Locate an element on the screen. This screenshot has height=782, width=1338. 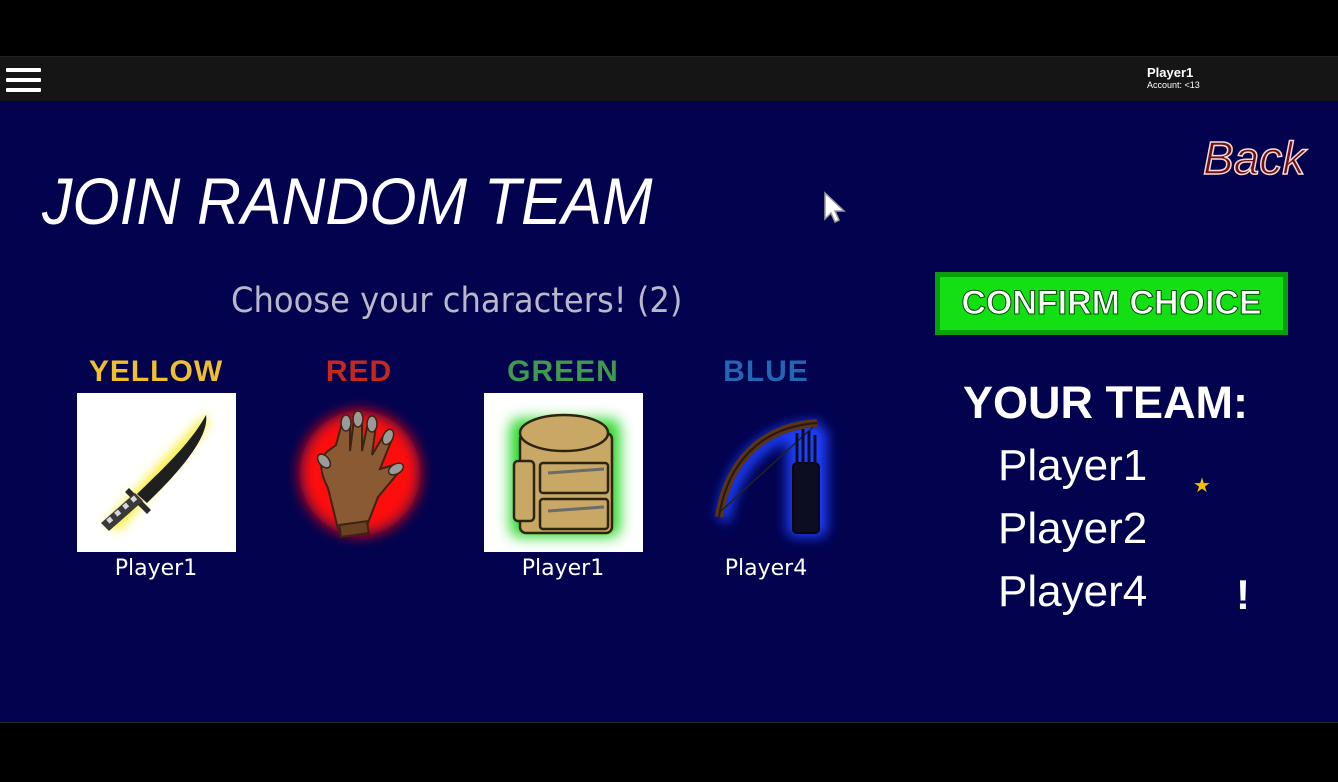
bottom-divider is located at coordinates (669, 722).